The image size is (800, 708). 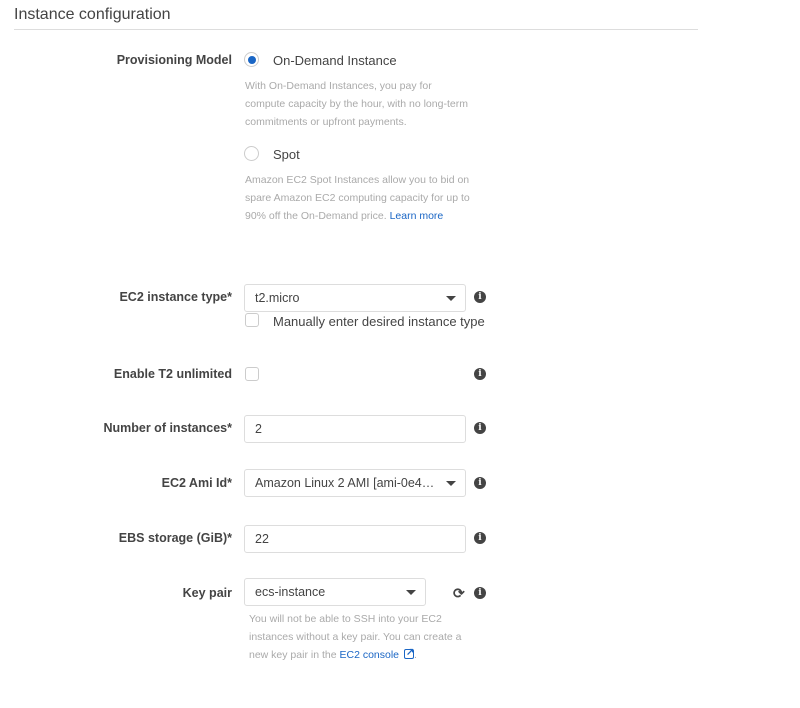 What do you see at coordinates (290, 592) in the screenshot?
I see `key-pair-value: ecs-instance` at bounding box center [290, 592].